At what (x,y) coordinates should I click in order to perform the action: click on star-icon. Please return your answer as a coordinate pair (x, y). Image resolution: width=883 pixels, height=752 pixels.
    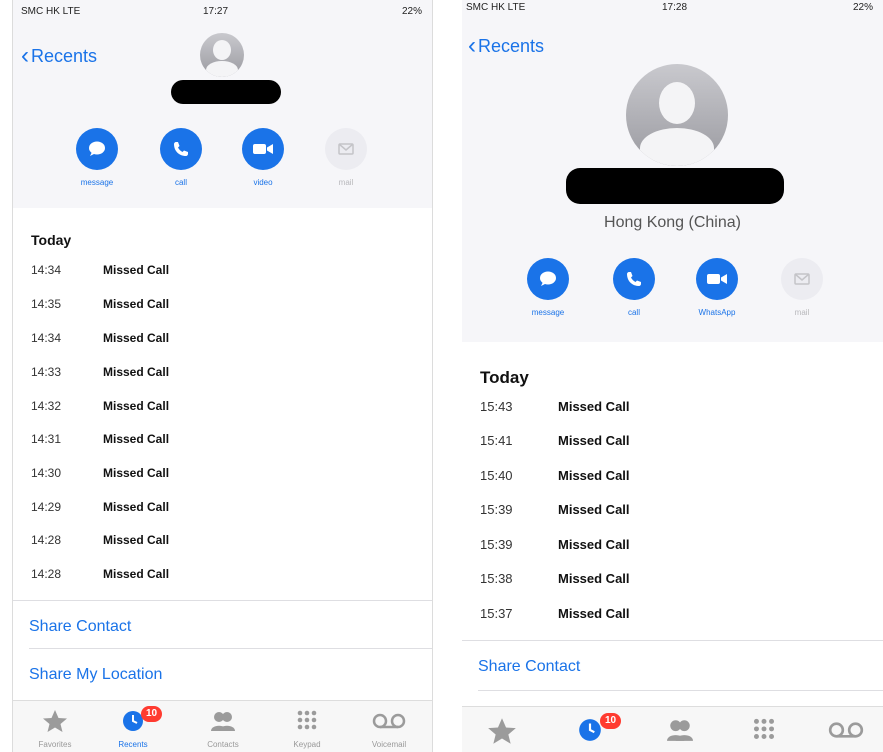
    Looking at the image, I should click on (55, 721).